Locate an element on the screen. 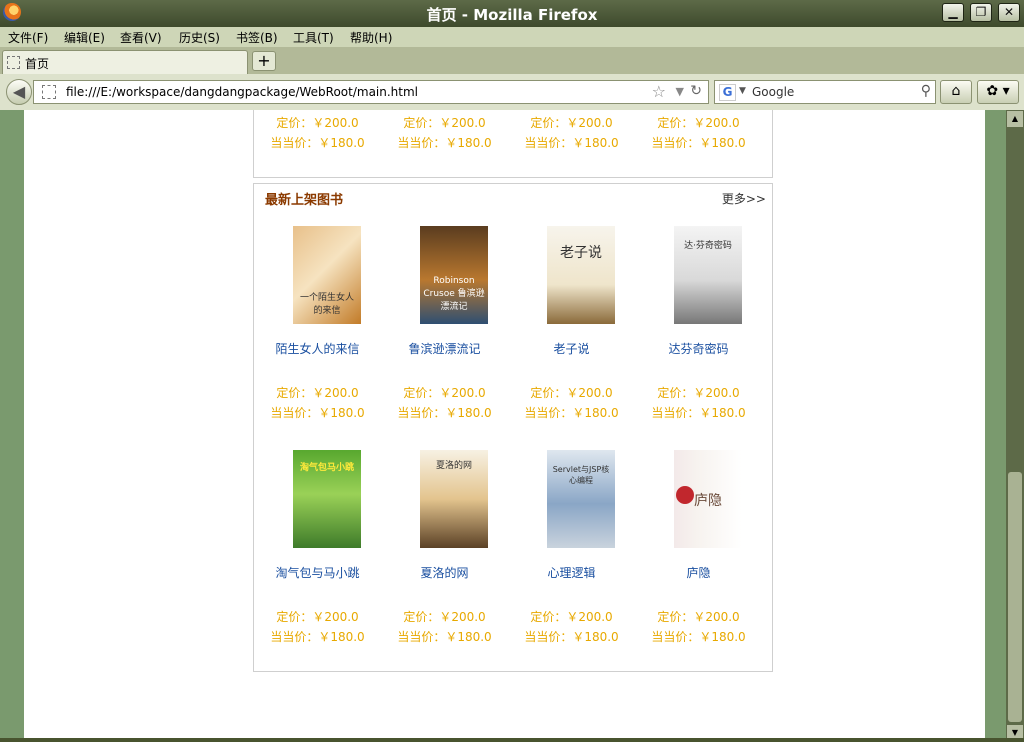 This screenshot has width=1024, height=742. status-bar is located at coordinates (512, 740).